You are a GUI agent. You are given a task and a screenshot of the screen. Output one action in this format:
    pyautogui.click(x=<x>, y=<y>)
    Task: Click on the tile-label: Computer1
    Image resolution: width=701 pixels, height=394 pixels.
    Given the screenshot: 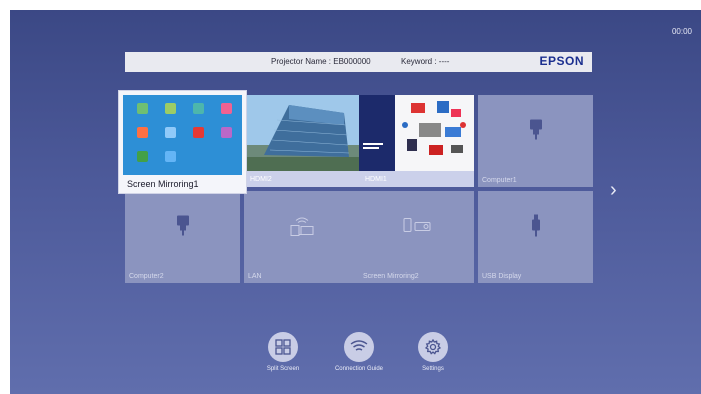 What is the action you would take?
    pyautogui.click(x=499, y=180)
    